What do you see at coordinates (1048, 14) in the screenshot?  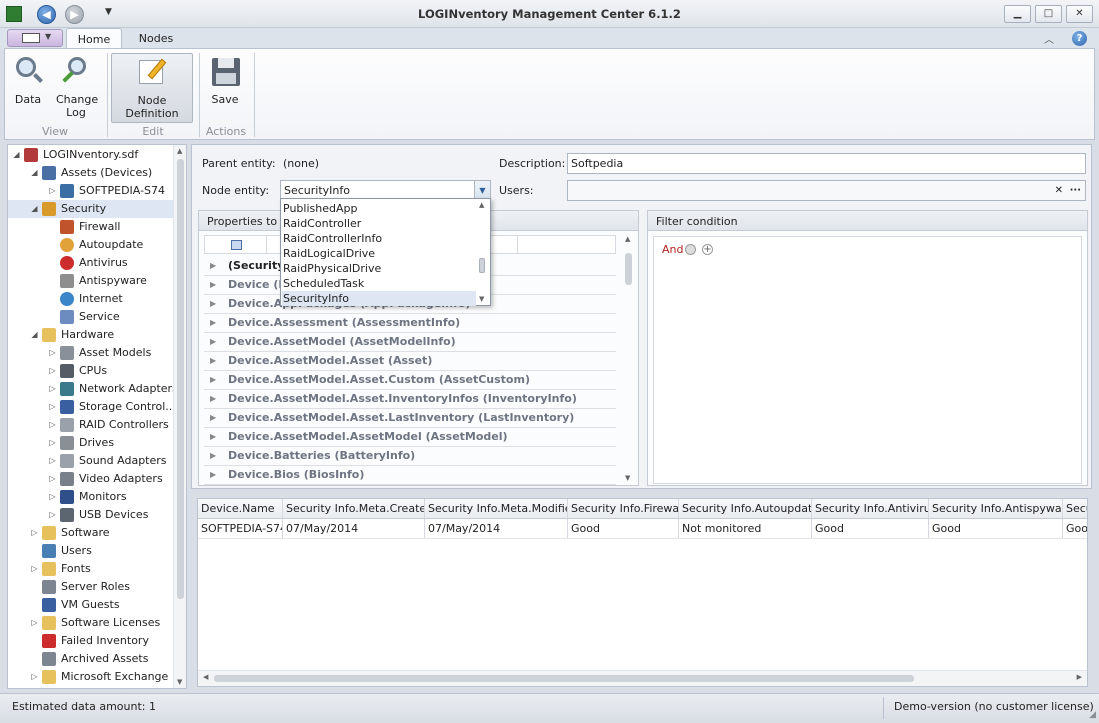 I see `maximize-button: □` at bounding box center [1048, 14].